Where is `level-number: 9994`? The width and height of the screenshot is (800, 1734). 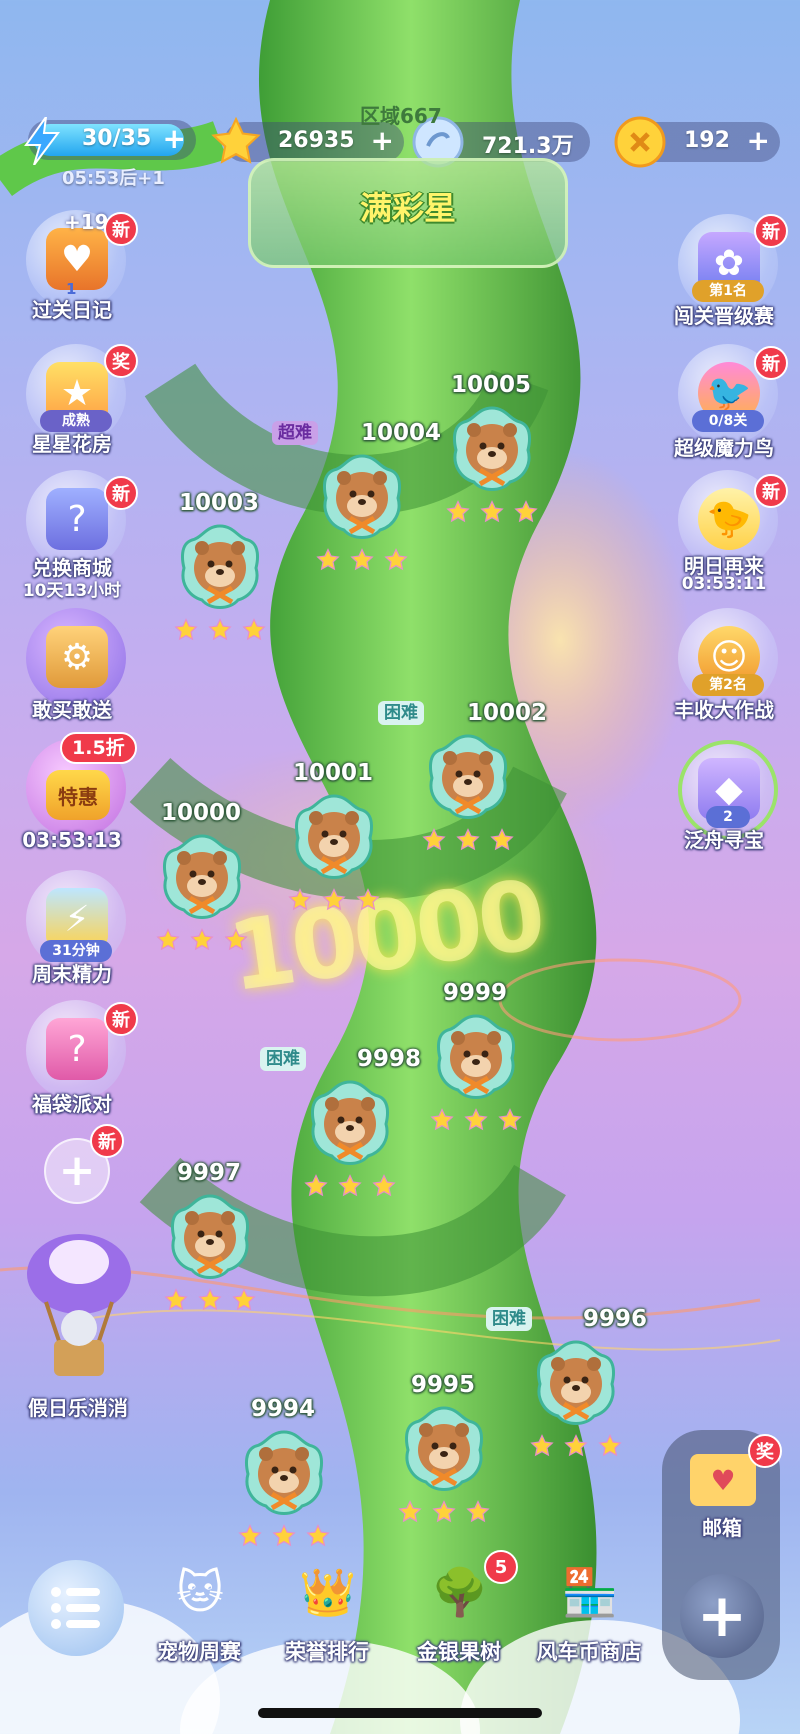 level-number: 9994 is located at coordinates (282, 1409).